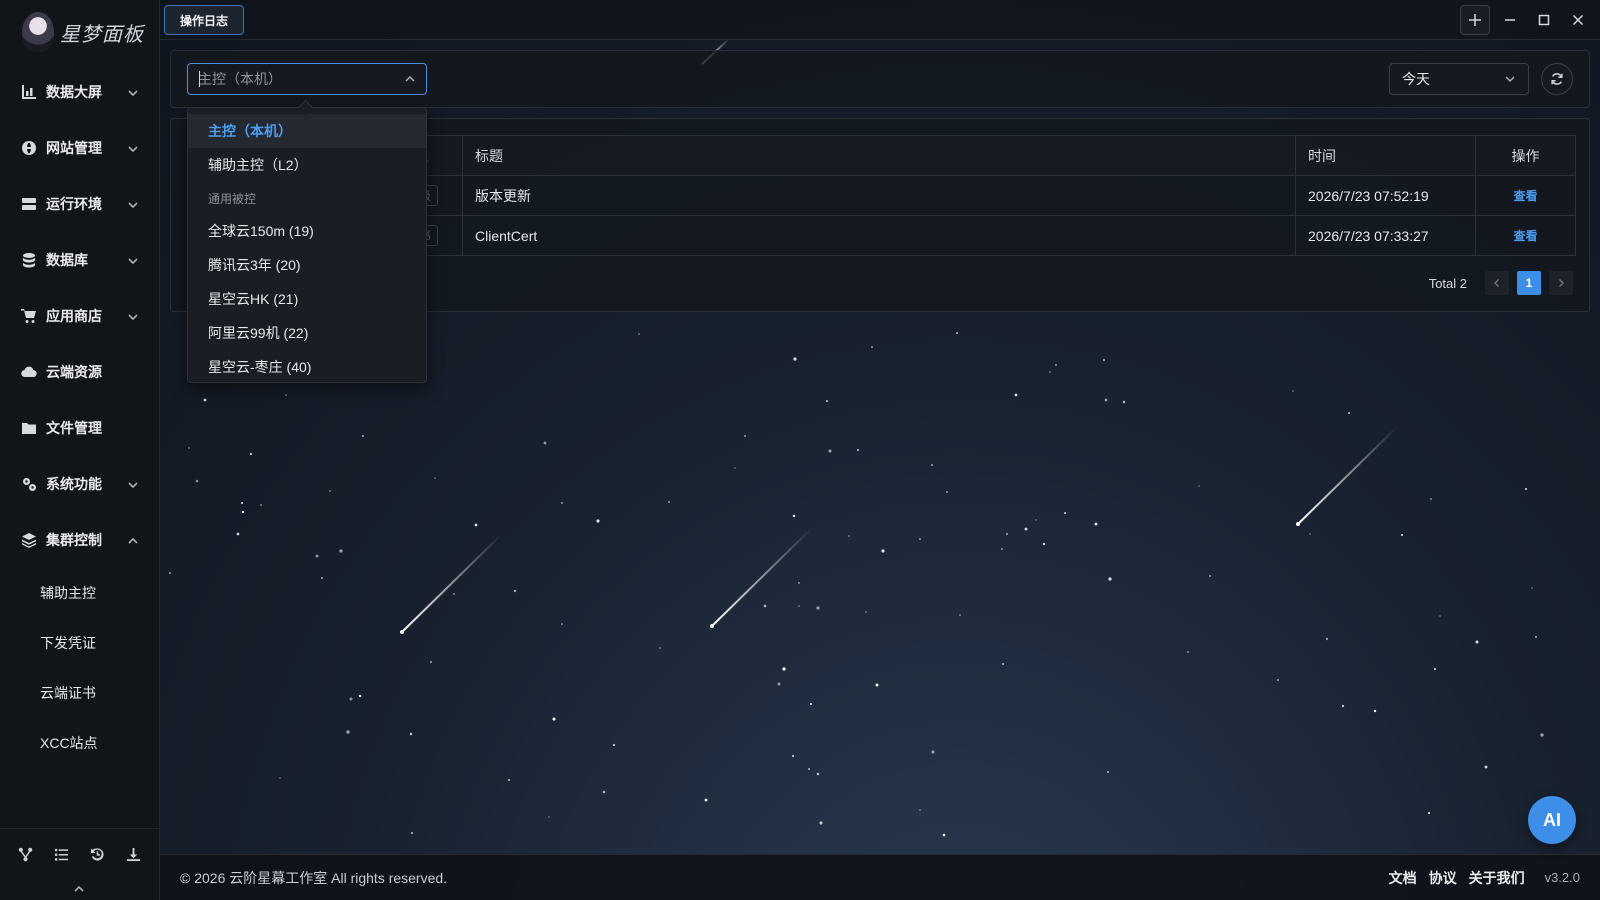  What do you see at coordinates (79, 864) in the screenshot?
I see `sidebar-bottom-bar` at bounding box center [79, 864].